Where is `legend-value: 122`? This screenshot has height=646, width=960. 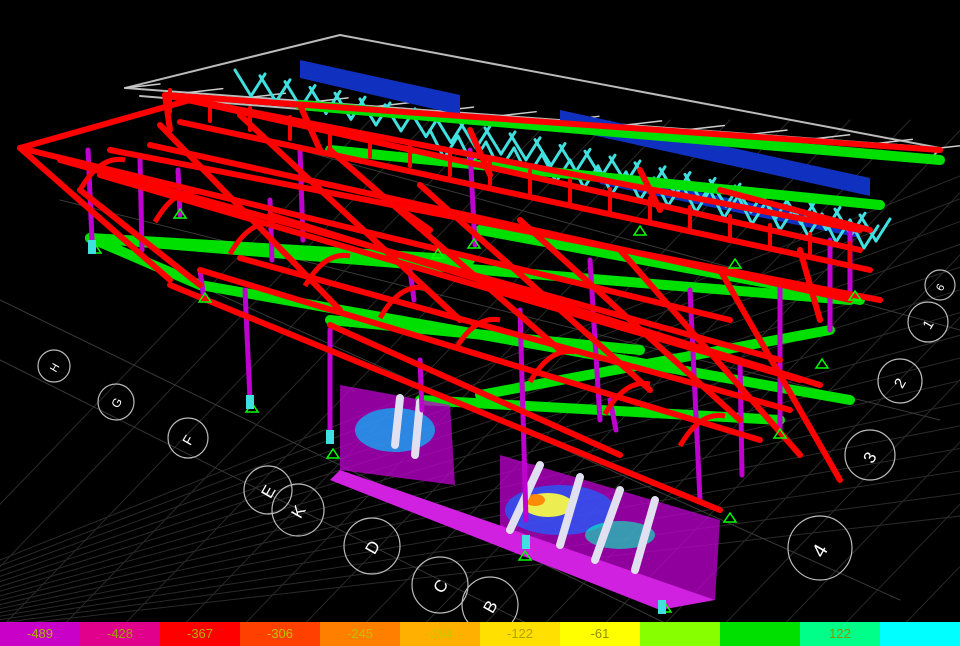
legend-value: 122 is located at coordinates (840, 633).